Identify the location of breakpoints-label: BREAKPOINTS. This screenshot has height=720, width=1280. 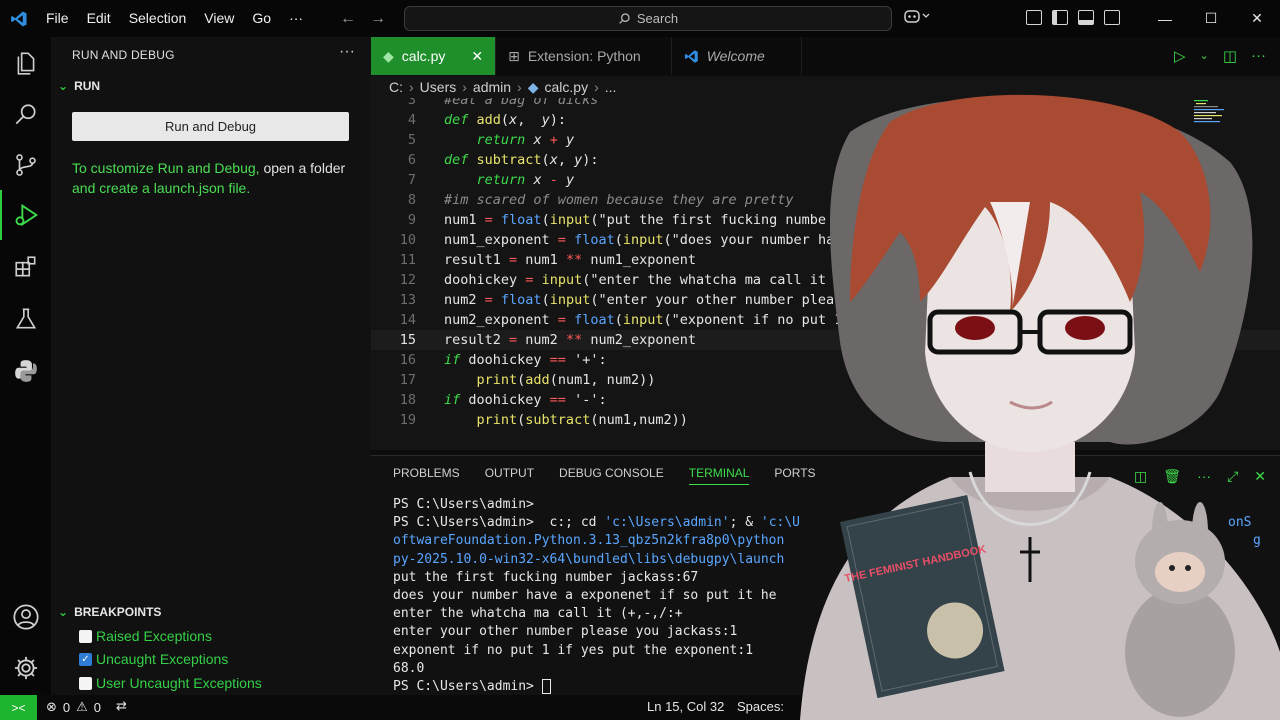
(118, 612).